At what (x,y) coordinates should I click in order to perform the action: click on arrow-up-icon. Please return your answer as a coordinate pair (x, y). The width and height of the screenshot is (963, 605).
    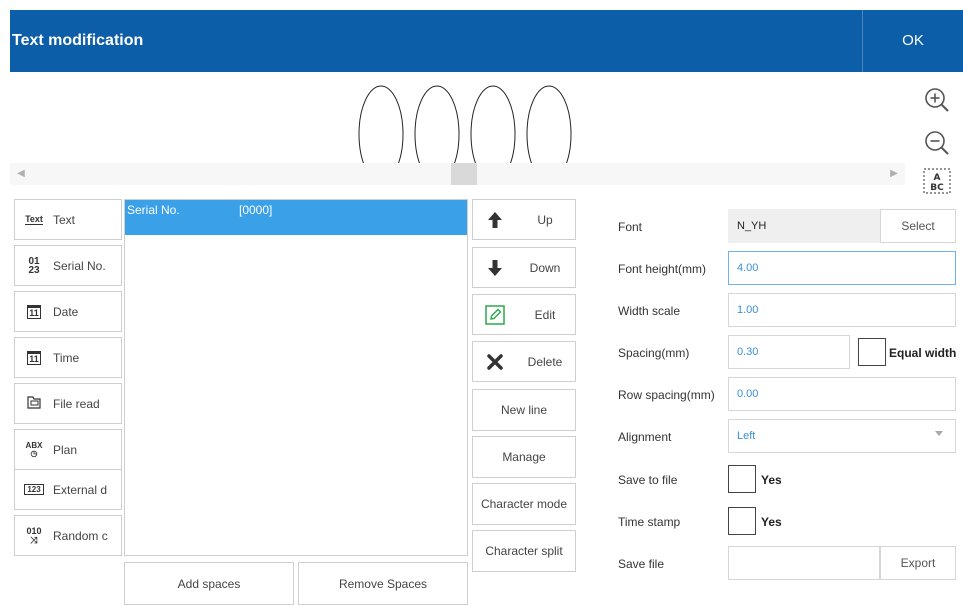
    Looking at the image, I should click on (495, 220).